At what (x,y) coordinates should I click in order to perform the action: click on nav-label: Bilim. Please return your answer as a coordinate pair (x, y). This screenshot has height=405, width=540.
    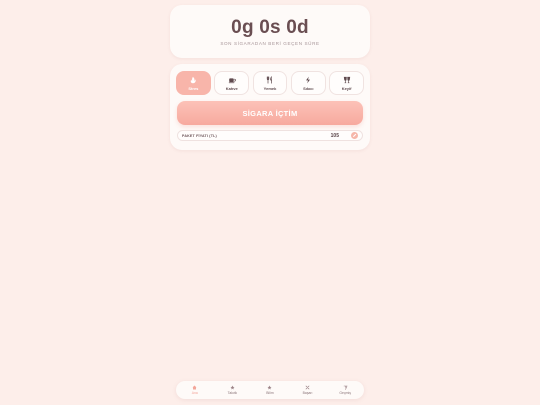
    Looking at the image, I should click on (270, 393).